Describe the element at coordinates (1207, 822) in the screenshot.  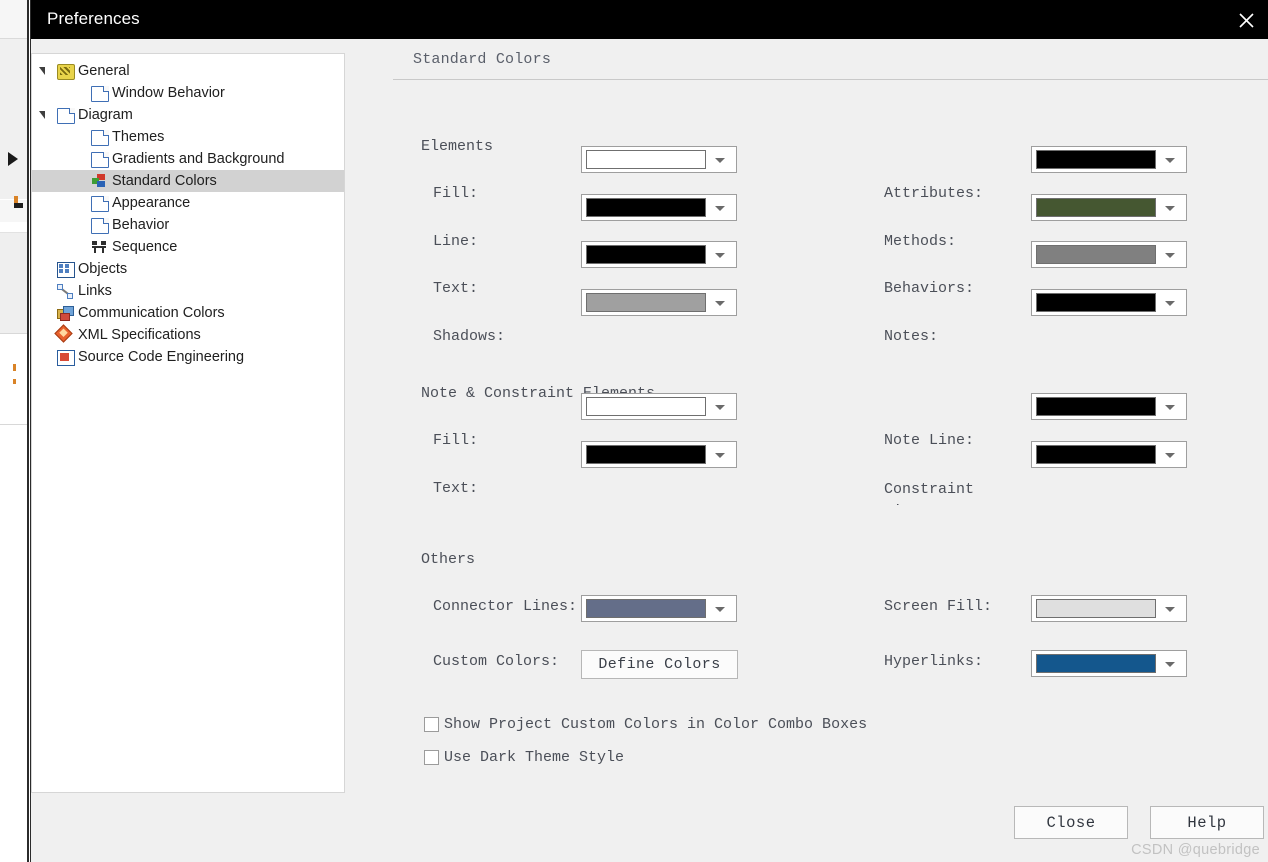
I see `help-button: Help` at that location.